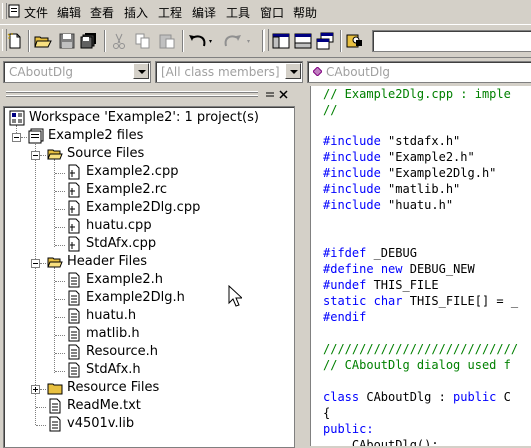 The image size is (531, 448). I want to click on keyword-static: static, so click(345, 301).